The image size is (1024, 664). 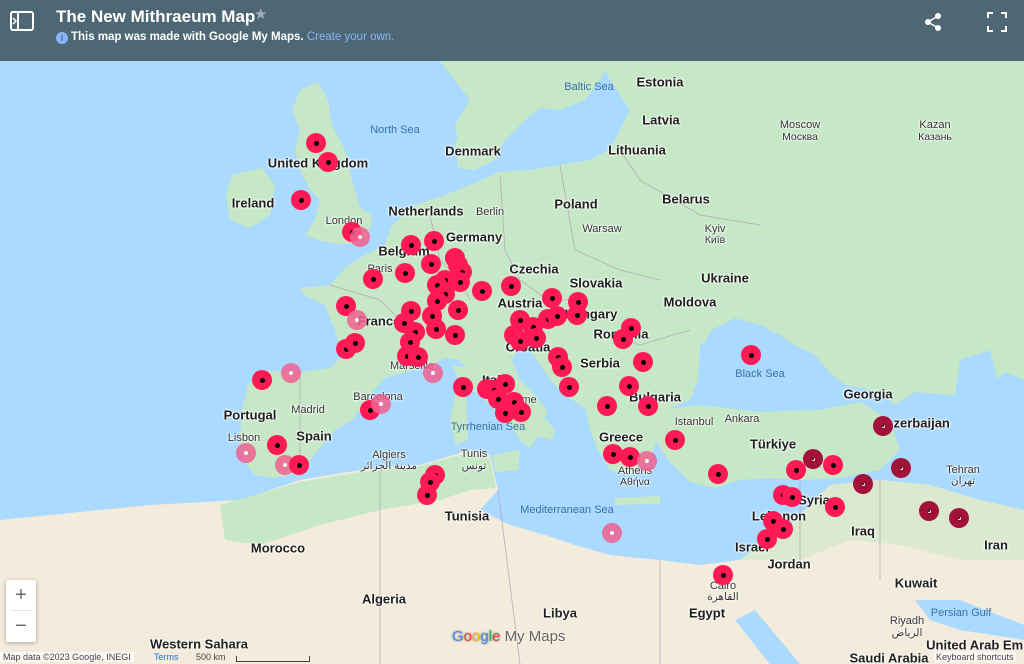 What do you see at coordinates (933, 22) in the screenshot?
I see `share-icon` at bounding box center [933, 22].